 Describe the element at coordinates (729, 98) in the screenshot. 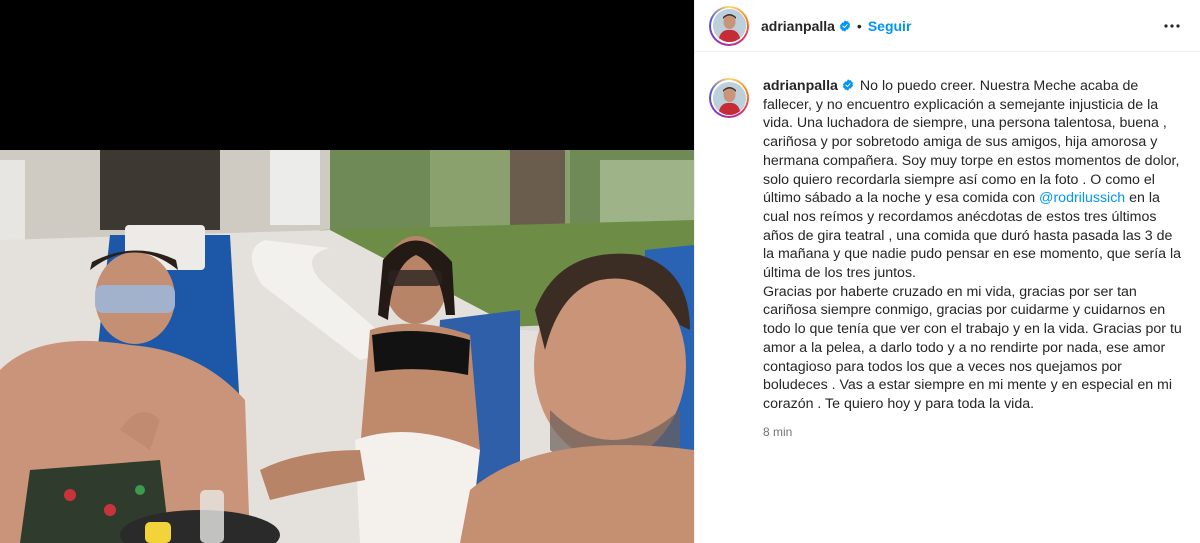

I see `caption-avatar` at that location.